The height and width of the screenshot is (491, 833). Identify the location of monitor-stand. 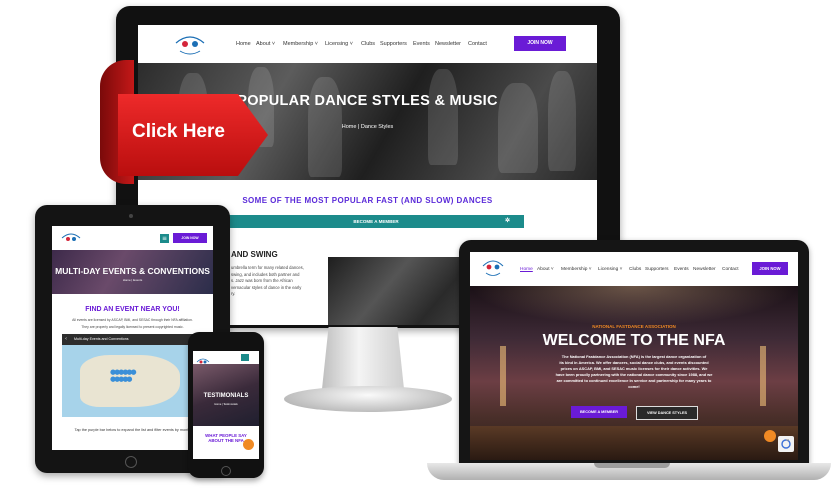
(363, 358).